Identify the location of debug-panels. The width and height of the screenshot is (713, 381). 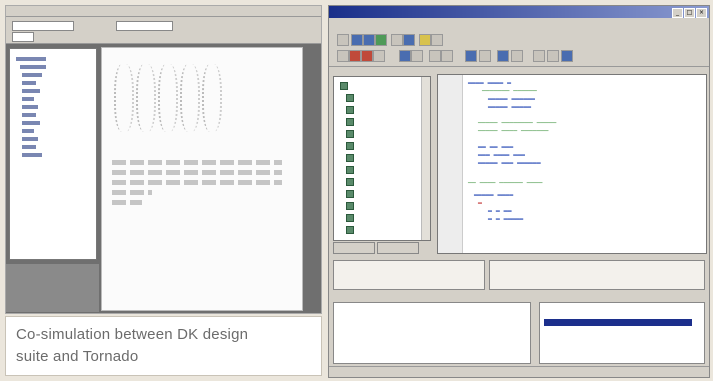
(519, 275).